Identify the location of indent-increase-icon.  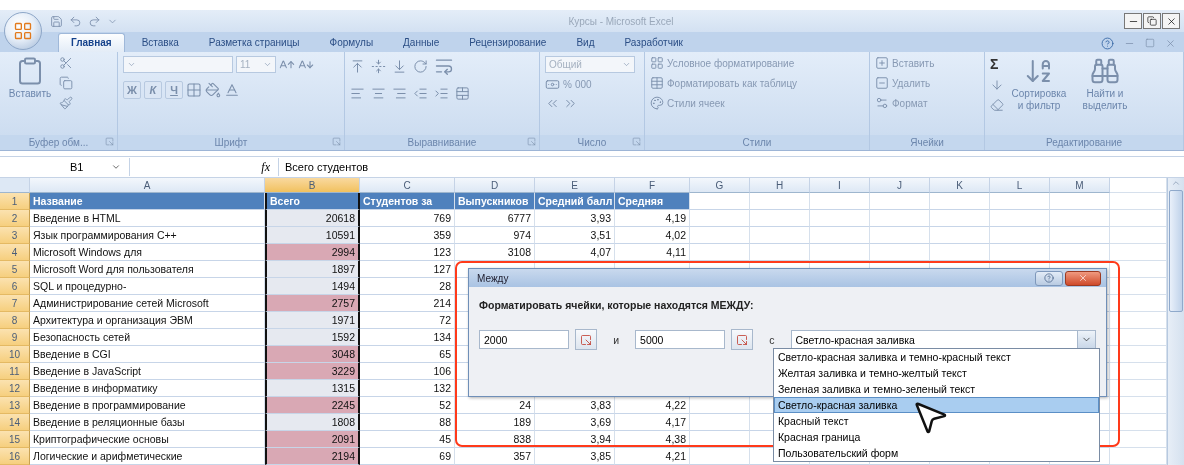
(441, 93).